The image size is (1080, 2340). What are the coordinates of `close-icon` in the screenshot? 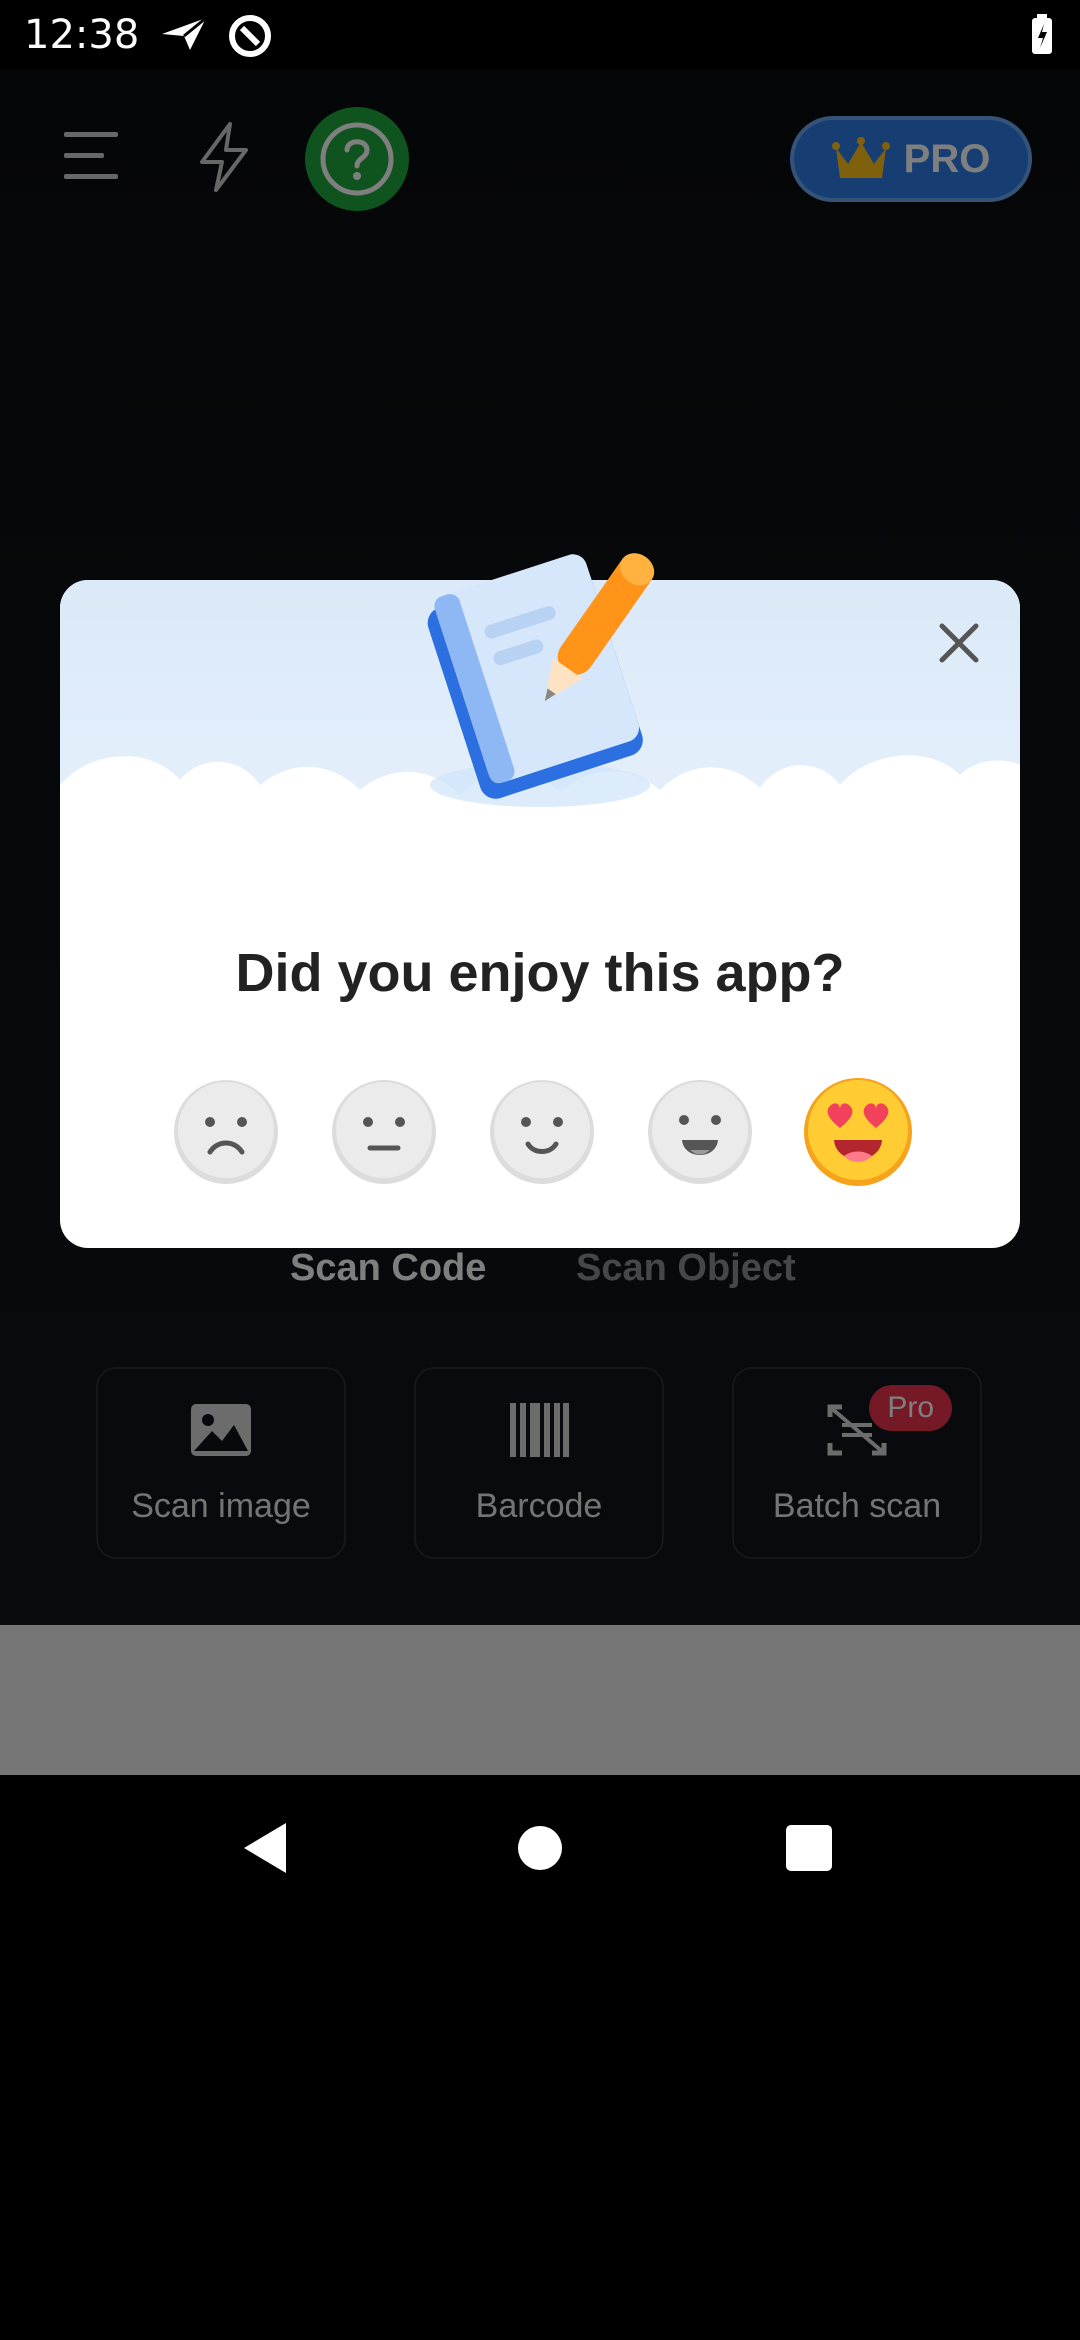 It's located at (959, 643).